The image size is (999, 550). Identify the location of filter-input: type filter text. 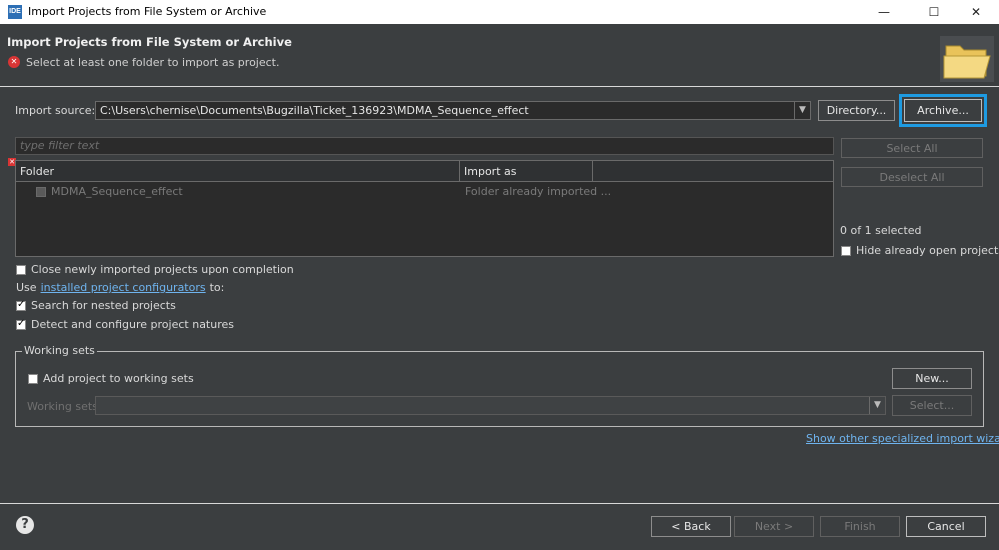
(424, 146).